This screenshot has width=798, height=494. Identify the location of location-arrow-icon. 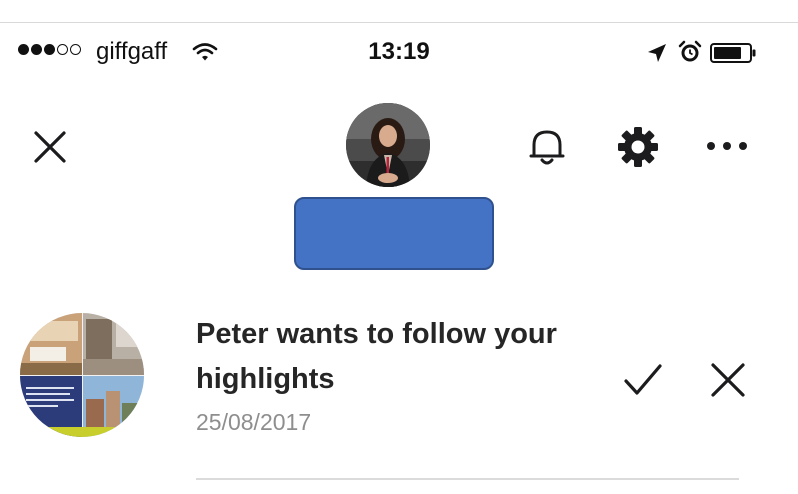
(657, 53).